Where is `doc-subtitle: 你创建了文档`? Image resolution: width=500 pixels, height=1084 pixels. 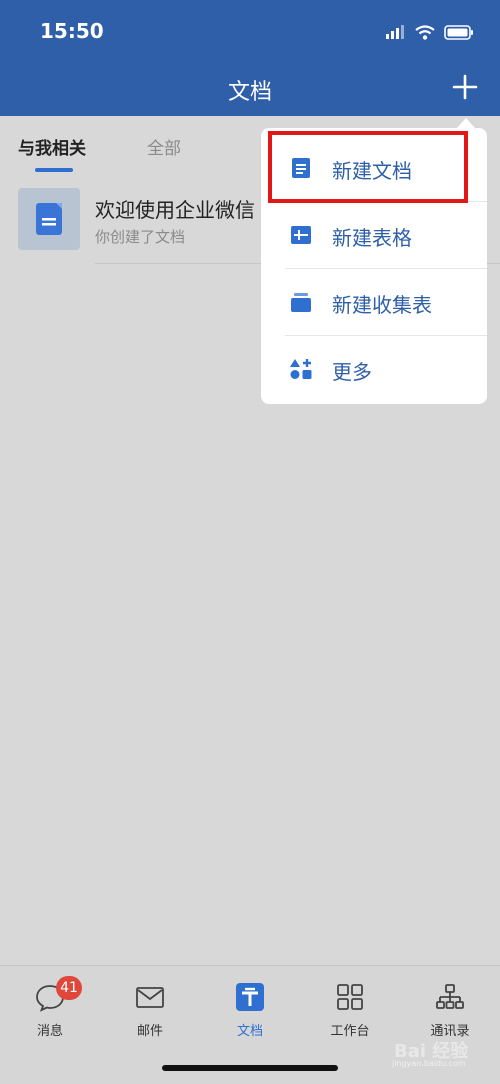 doc-subtitle: 你创建了文档 is located at coordinates (140, 237).